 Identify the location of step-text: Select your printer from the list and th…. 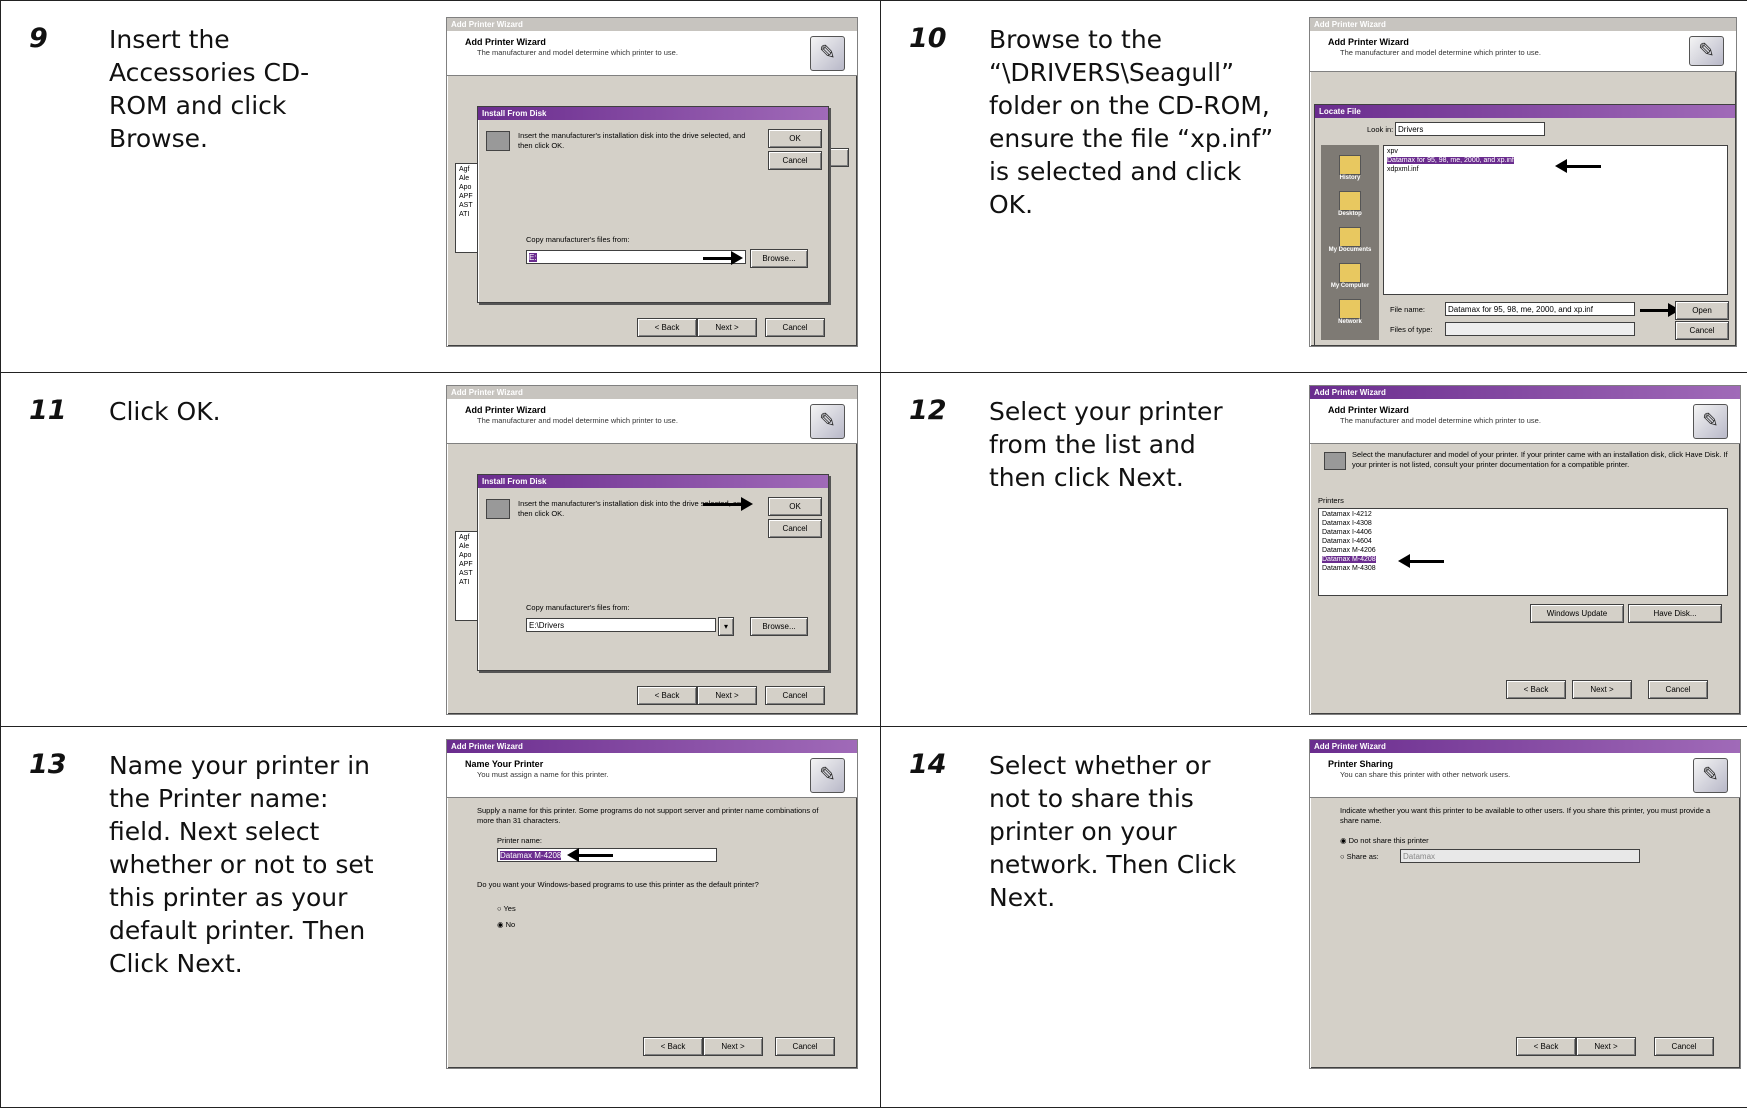
(1119, 444).